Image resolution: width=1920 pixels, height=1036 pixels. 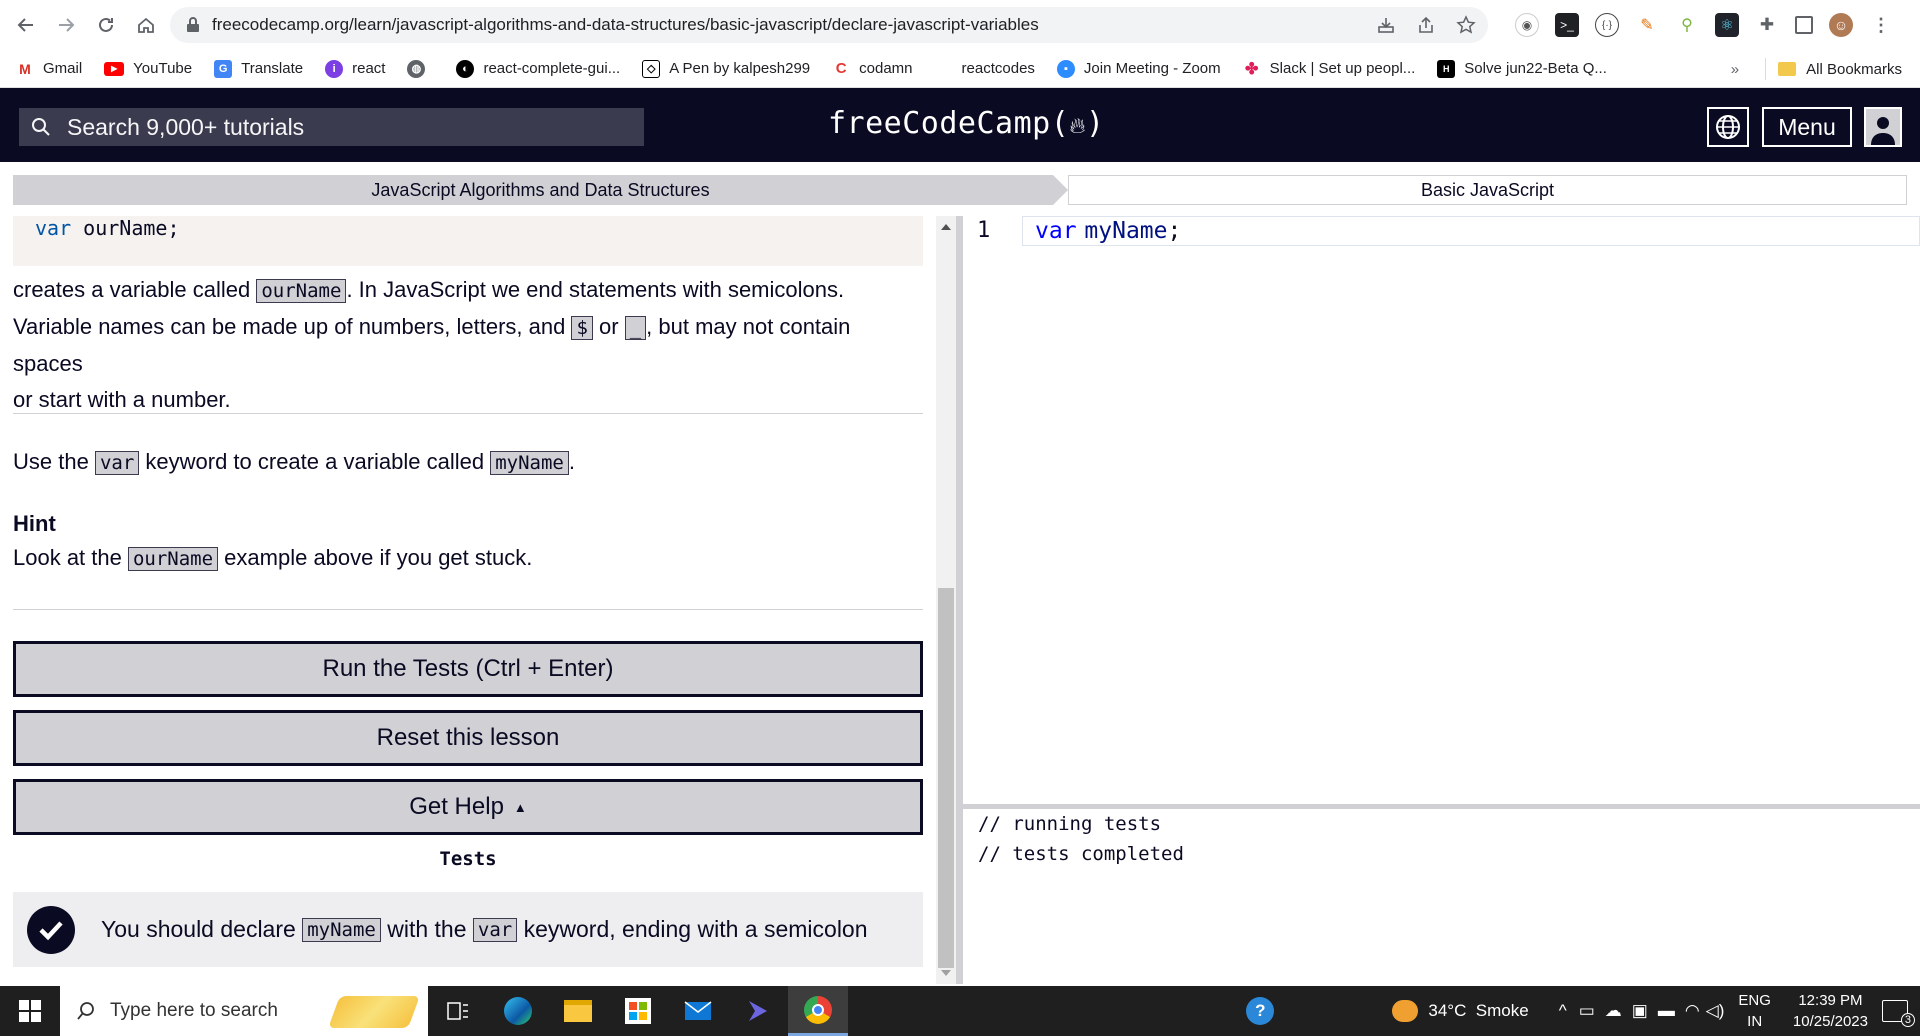 I want to click on file-explorer-icon, so click(x=578, y=1011).